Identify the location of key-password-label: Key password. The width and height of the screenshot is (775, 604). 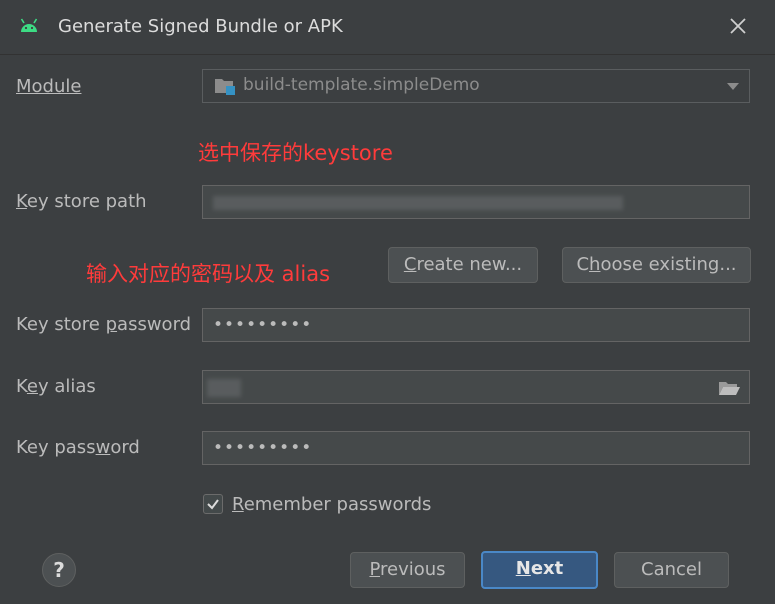
(78, 447).